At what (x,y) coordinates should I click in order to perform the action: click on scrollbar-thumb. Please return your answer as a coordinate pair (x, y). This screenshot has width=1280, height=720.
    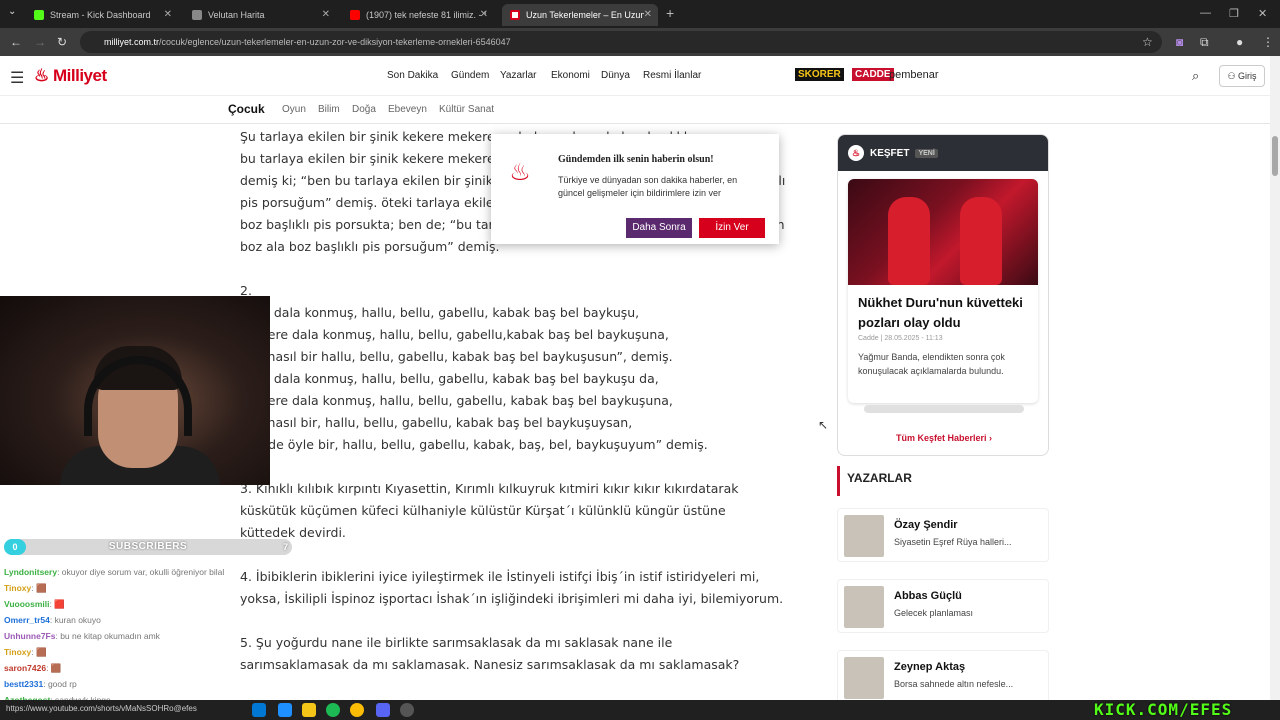
    Looking at the image, I should click on (1275, 156).